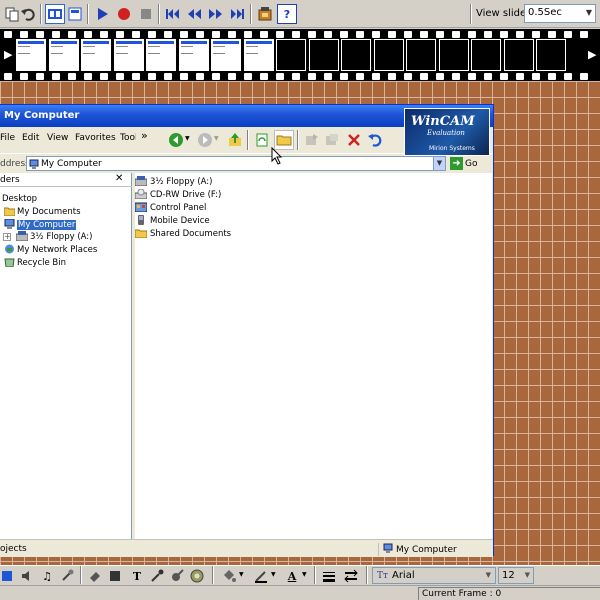 The image size is (600, 600). What do you see at coordinates (141, 195) in the screenshot?
I see `cd-drive-icon` at bounding box center [141, 195].